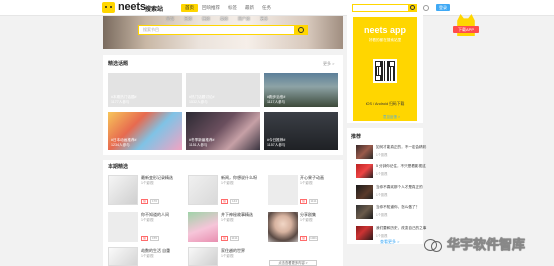 The image size is (554, 266). Describe the element at coordinates (266, 8) in the screenshot. I see `nav-tasks: 任务` at that location.